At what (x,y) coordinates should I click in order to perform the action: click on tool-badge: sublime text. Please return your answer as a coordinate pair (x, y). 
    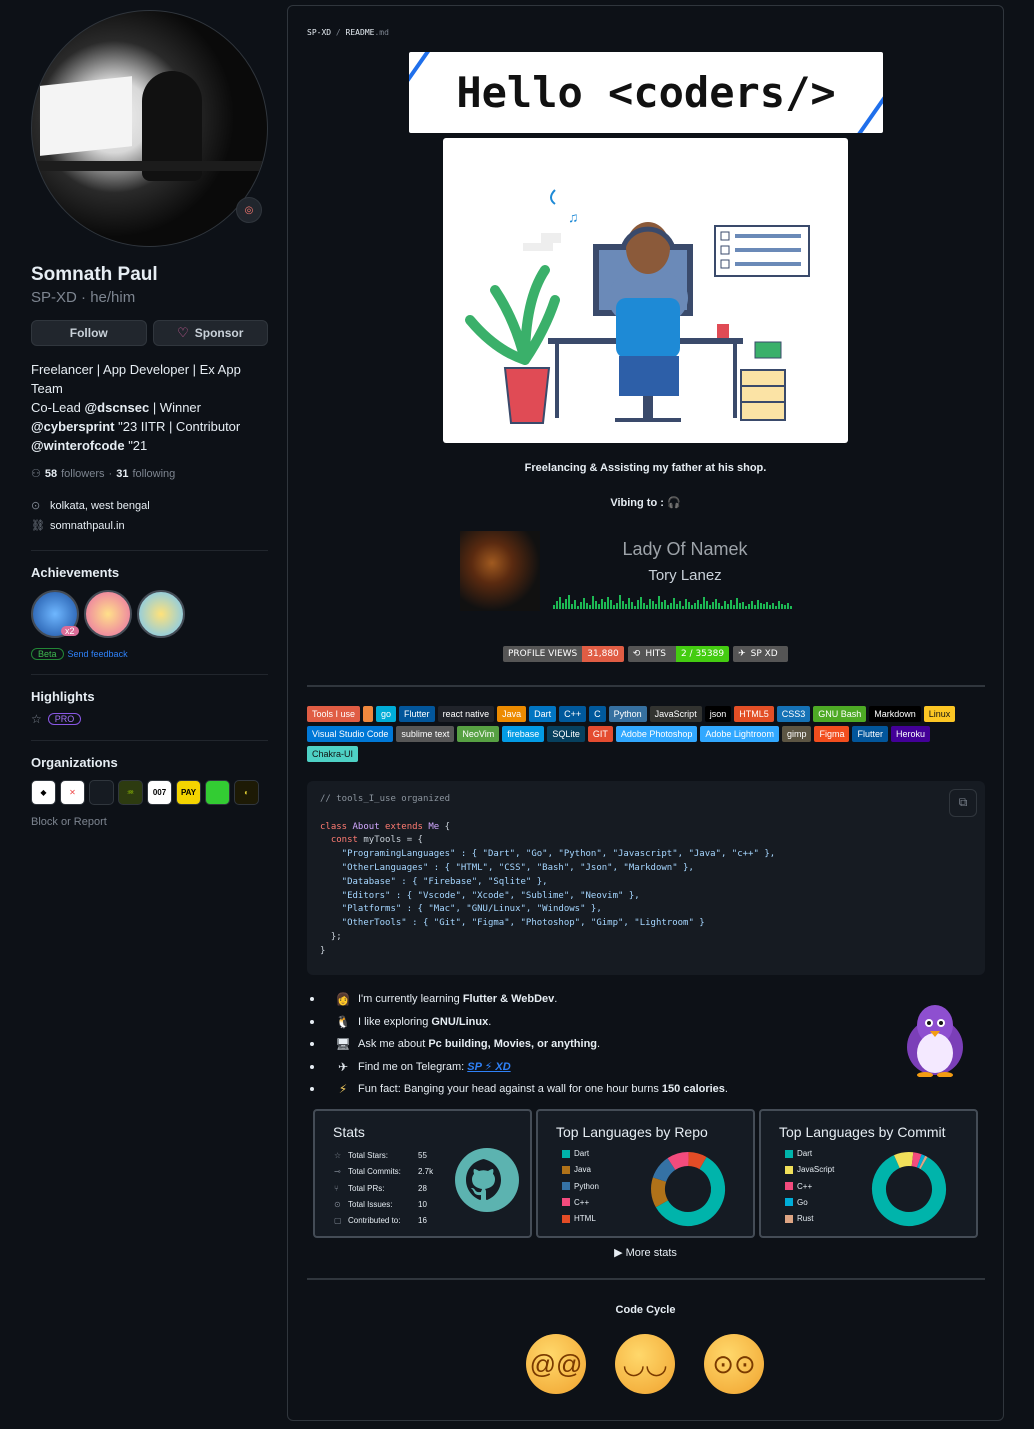
    Looking at the image, I should click on (425, 734).